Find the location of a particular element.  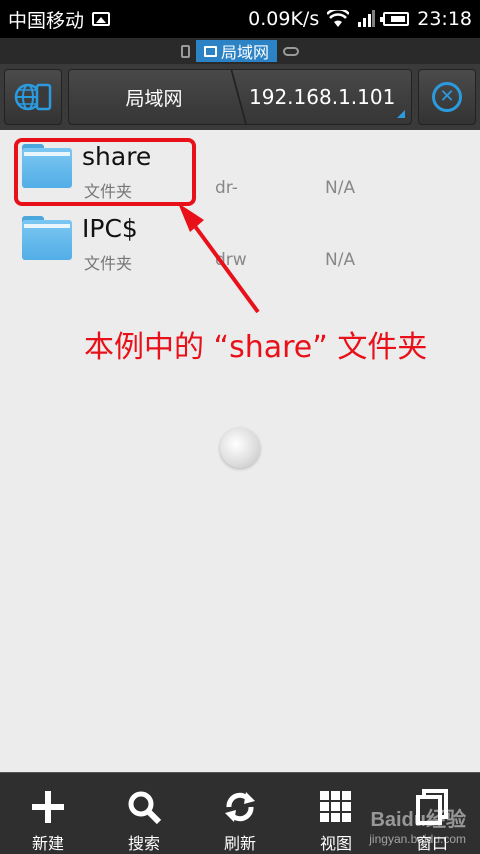

baidu-watermark: Baidu经验 jingyan.baidu.com is located at coordinates (417, 824).